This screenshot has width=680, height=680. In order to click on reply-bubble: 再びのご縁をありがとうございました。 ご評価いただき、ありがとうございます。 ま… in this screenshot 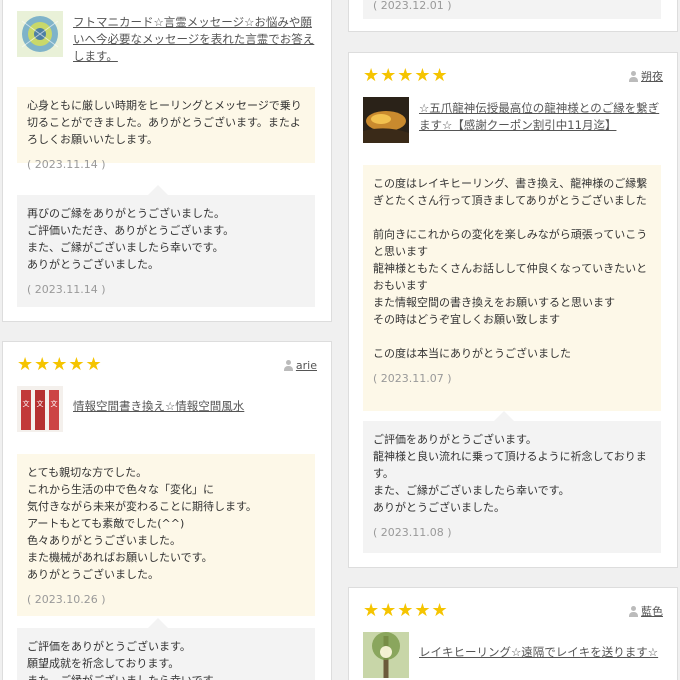, I will do `click(166, 251)`.